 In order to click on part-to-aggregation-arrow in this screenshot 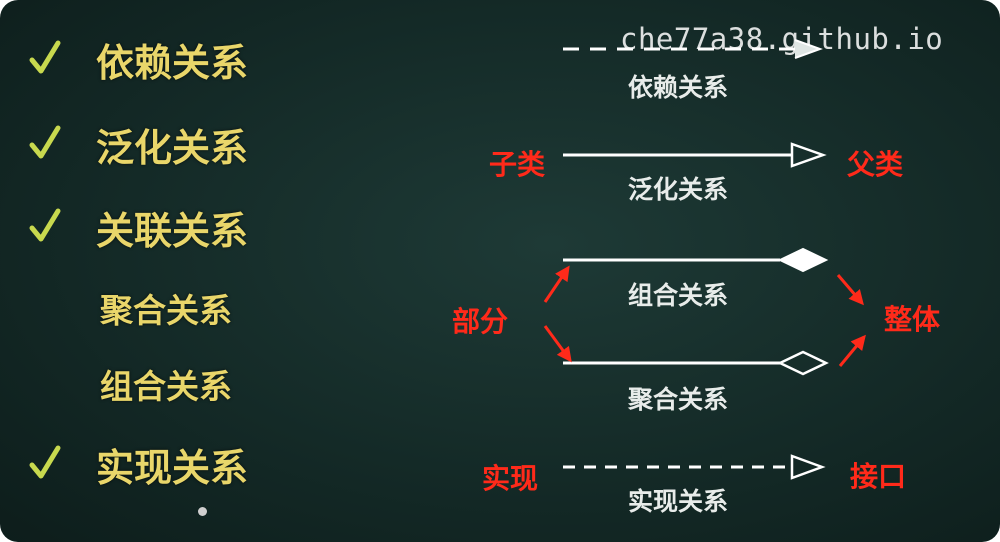, I will do `click(557, 344)`.